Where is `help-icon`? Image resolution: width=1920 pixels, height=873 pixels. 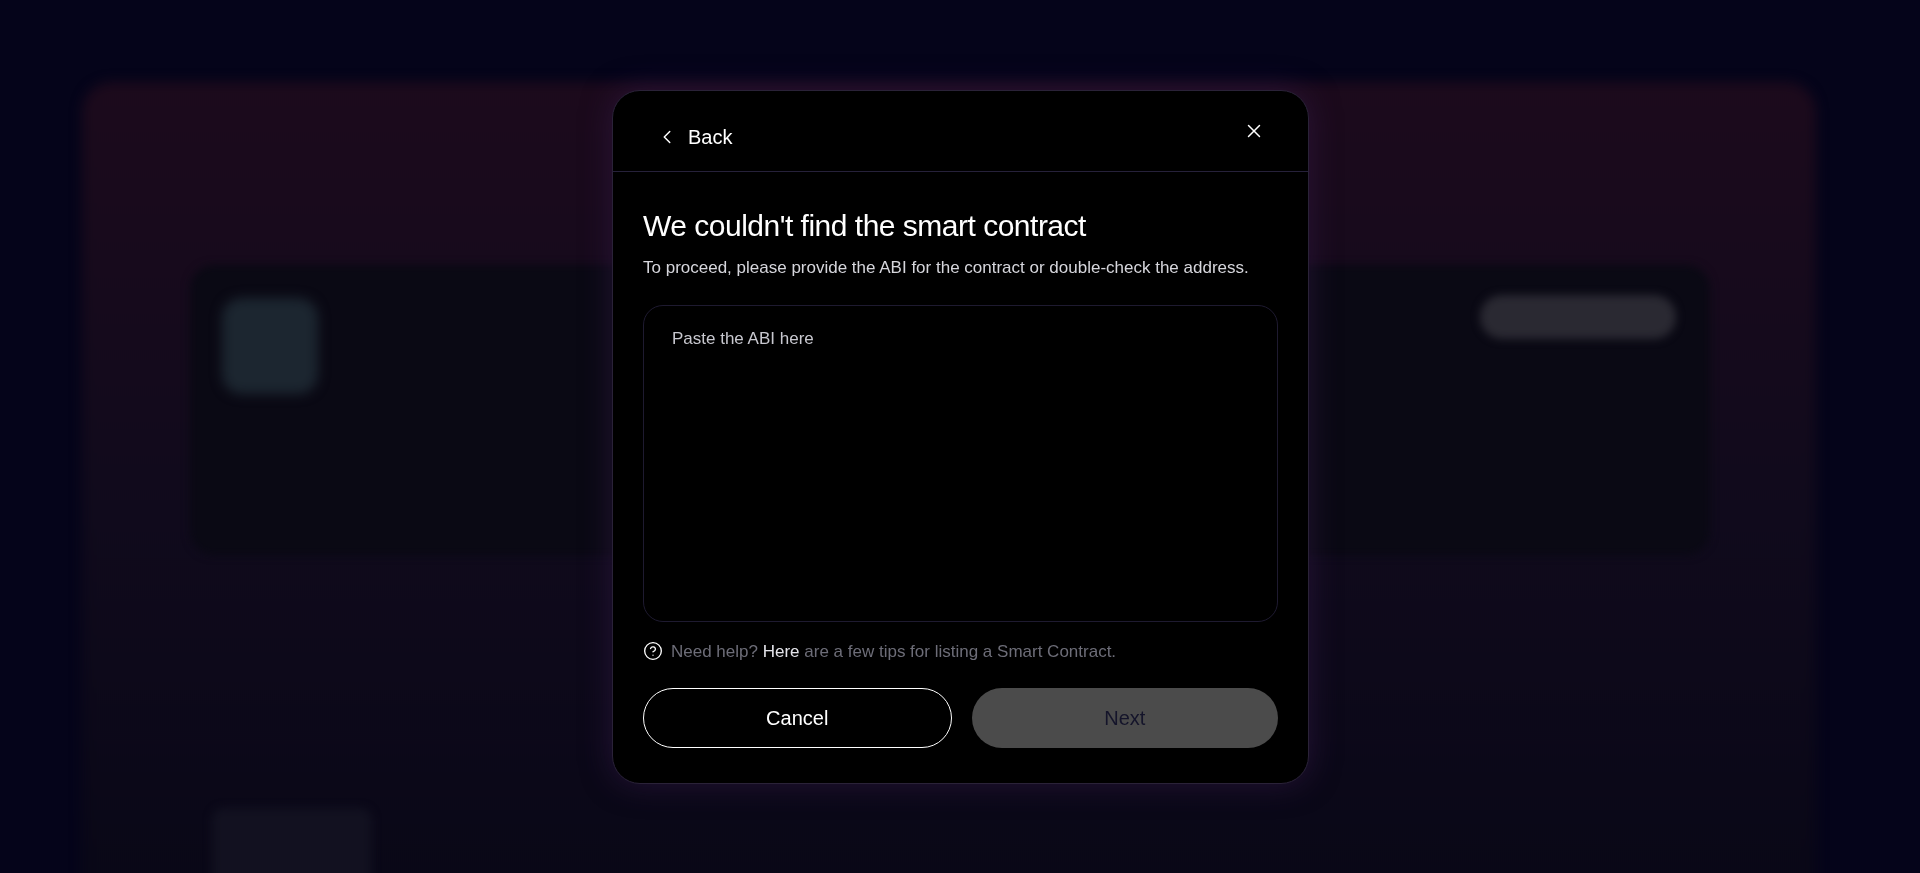 help-icon is located at coordinates (653, 651).